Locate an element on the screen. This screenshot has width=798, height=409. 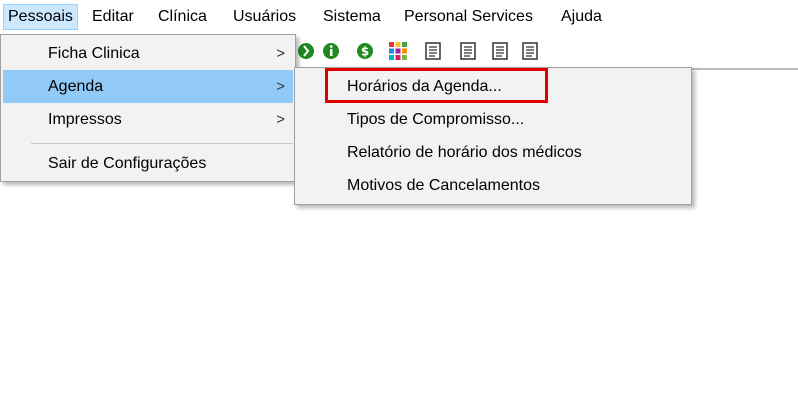
menu-item-label: Impressos is located at coordinates (85, 119).